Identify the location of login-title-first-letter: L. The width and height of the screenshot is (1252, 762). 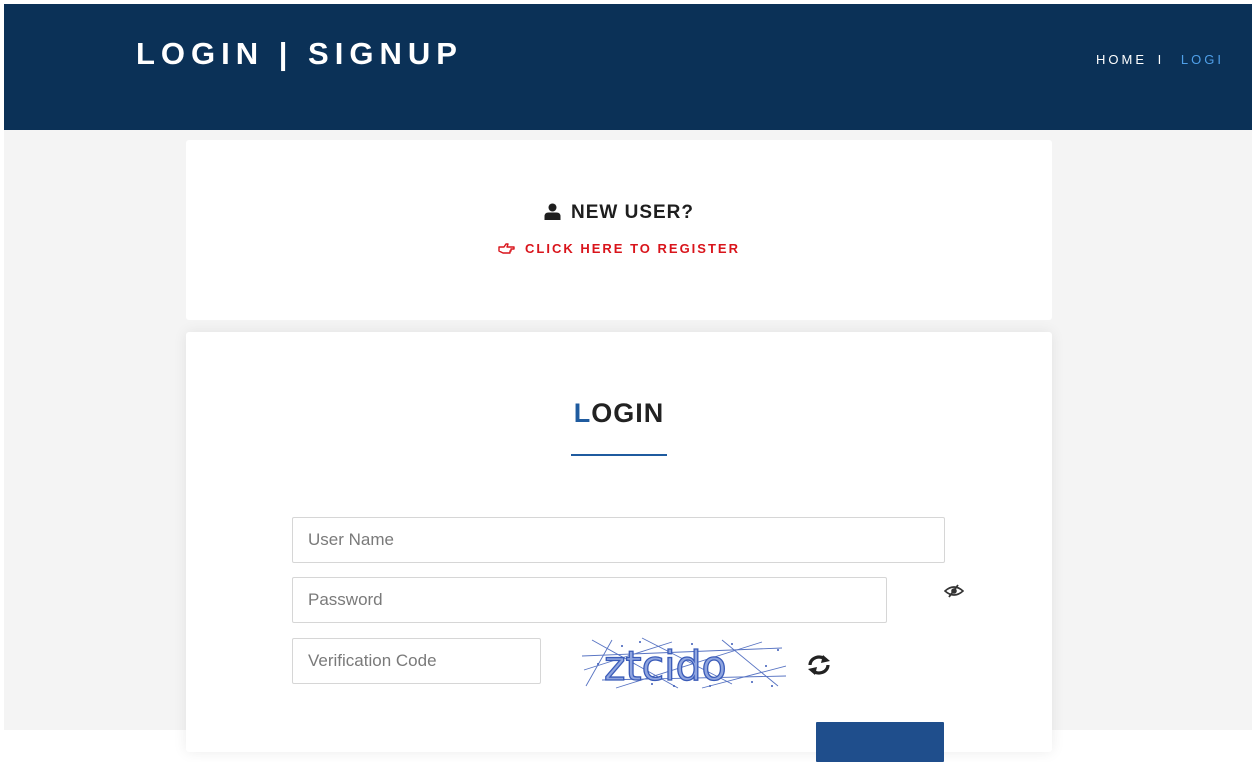
(582, 413).